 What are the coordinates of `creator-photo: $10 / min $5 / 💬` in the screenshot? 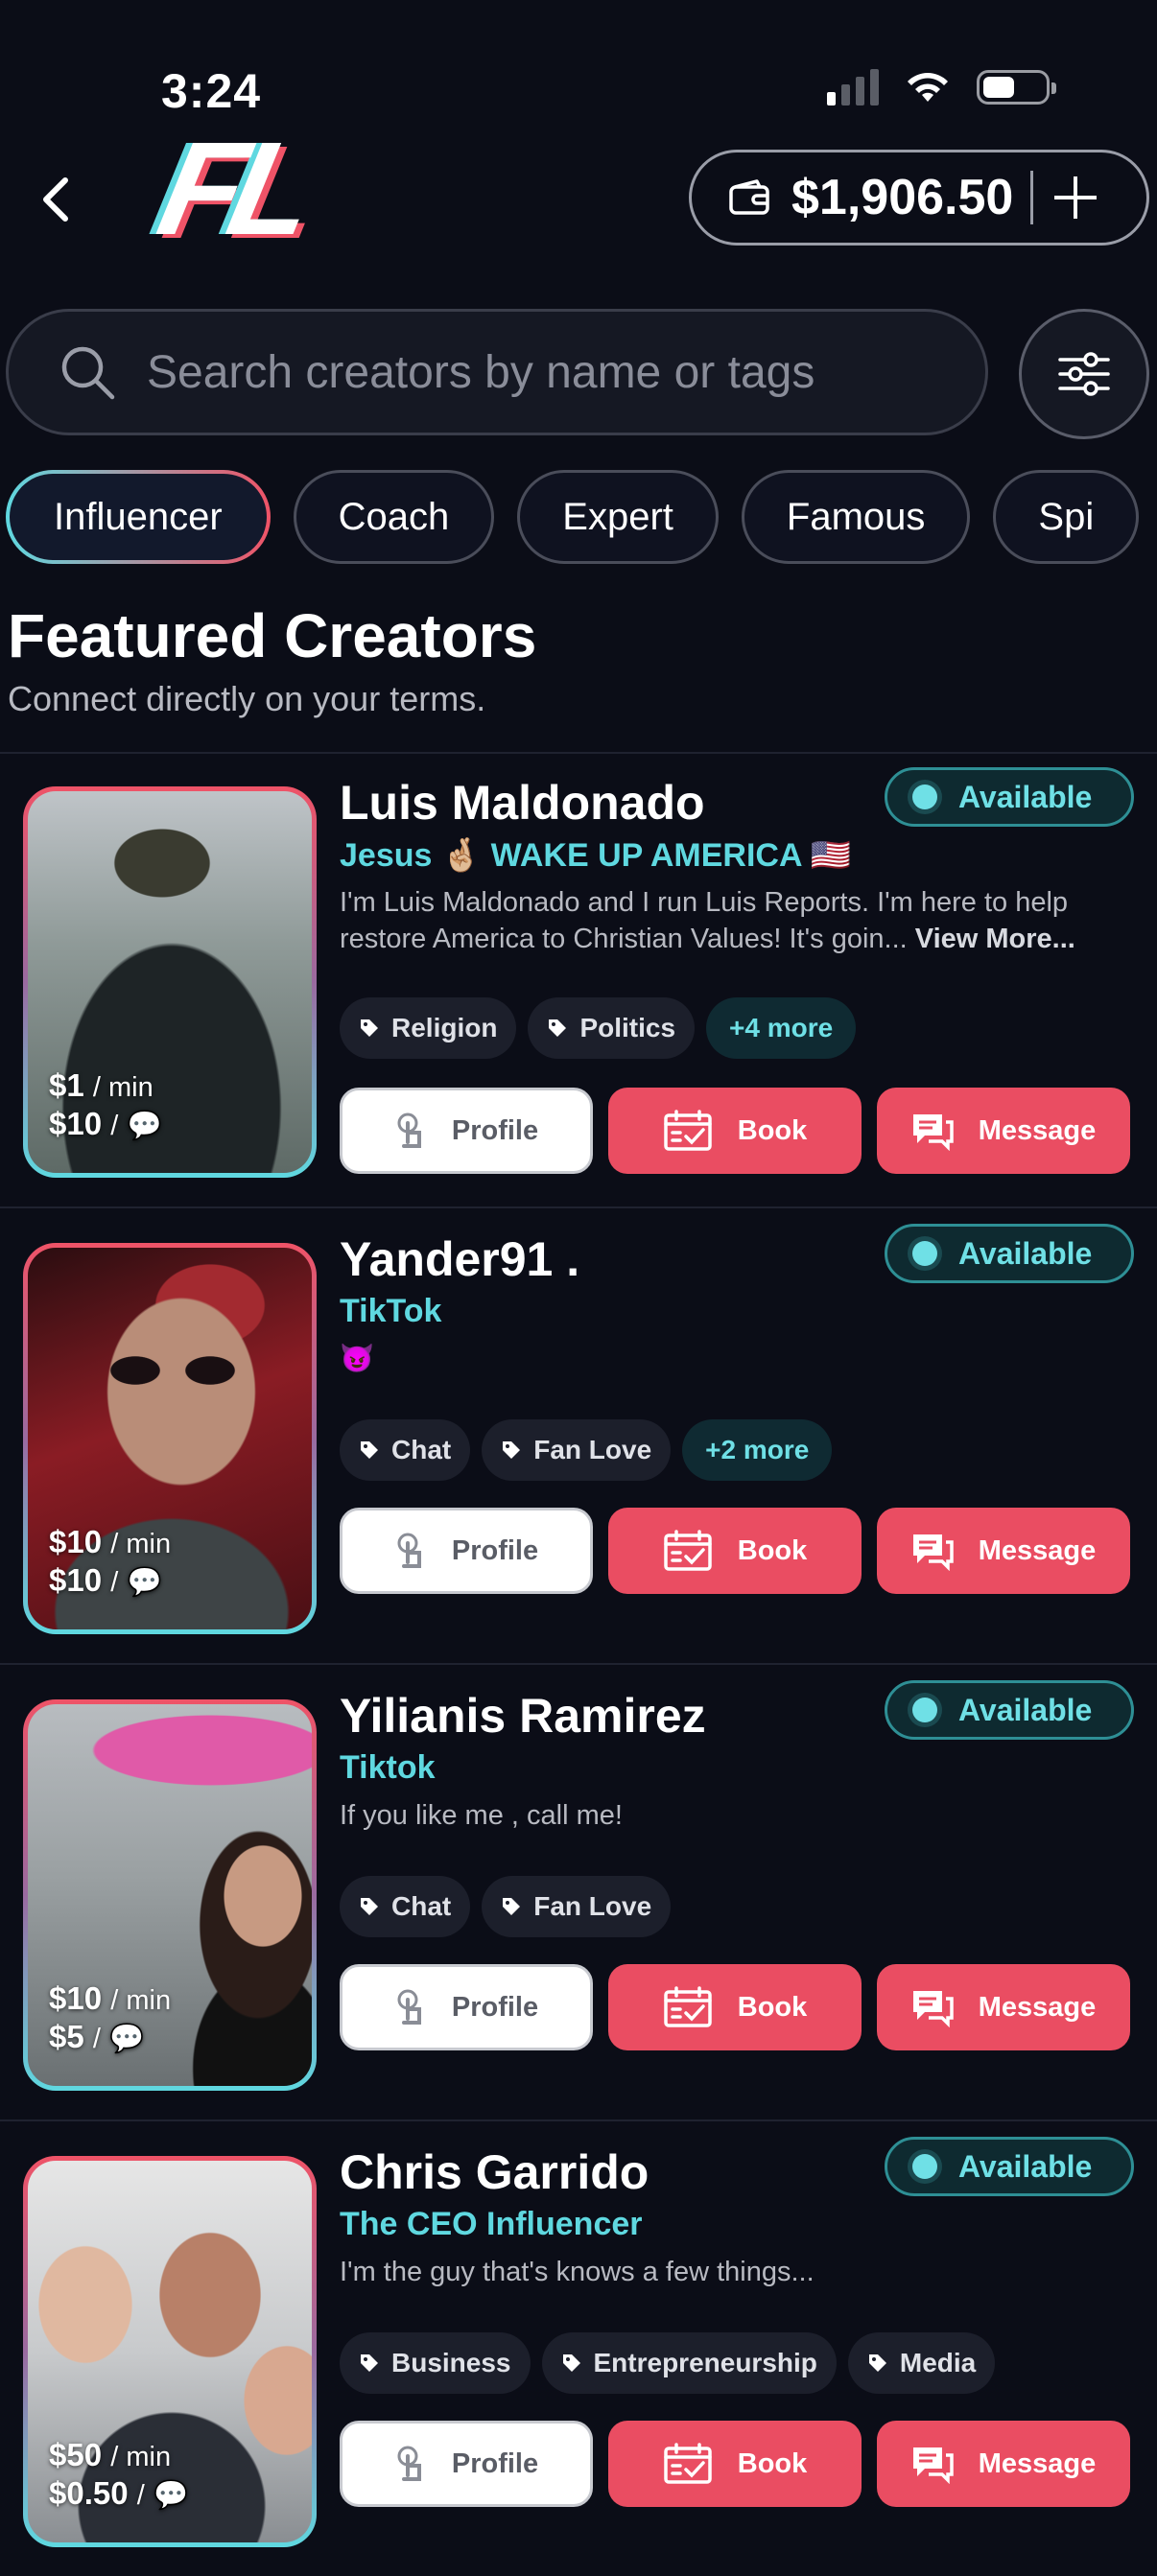 It's located at (170, 1895).